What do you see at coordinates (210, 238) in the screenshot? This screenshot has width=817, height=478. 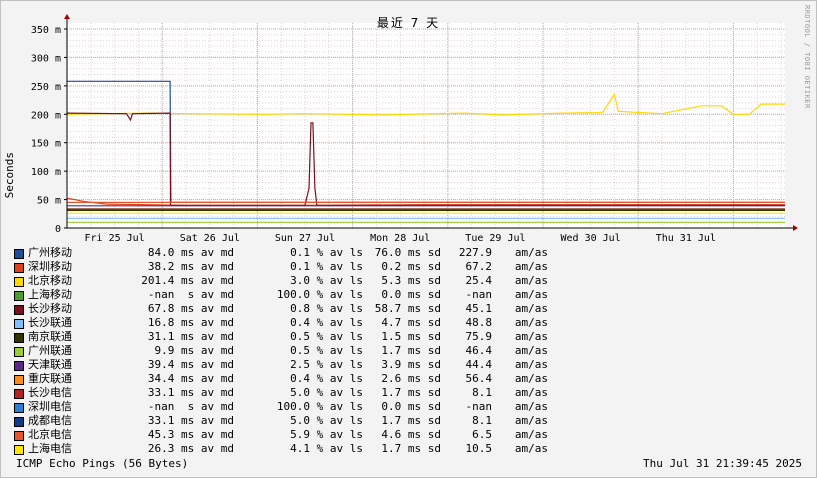 I see `x-tick-label: Sat 26 Jul` at bounding box center [210, 238].